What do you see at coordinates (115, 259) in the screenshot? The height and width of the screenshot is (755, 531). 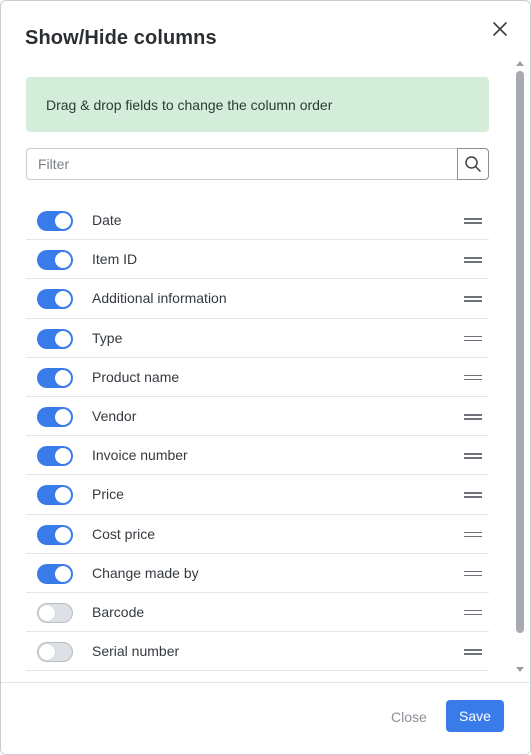 I see `column-label: Item ID` at bounding box center [115, 259].